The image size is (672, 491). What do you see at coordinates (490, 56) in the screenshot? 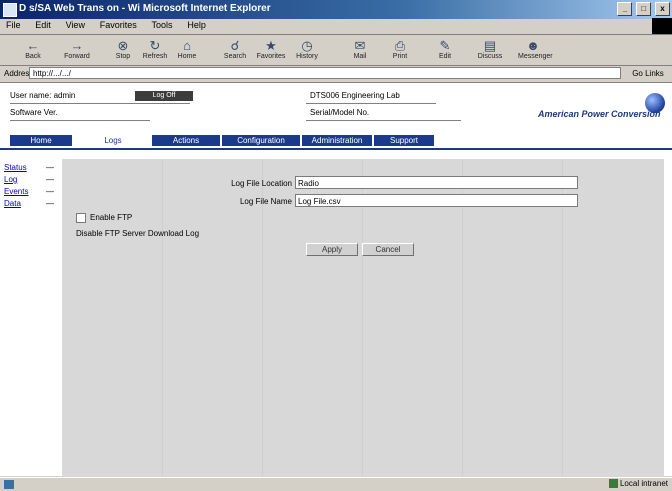
I see `discuss-label: Discuss` at bounding box center [490, 56].